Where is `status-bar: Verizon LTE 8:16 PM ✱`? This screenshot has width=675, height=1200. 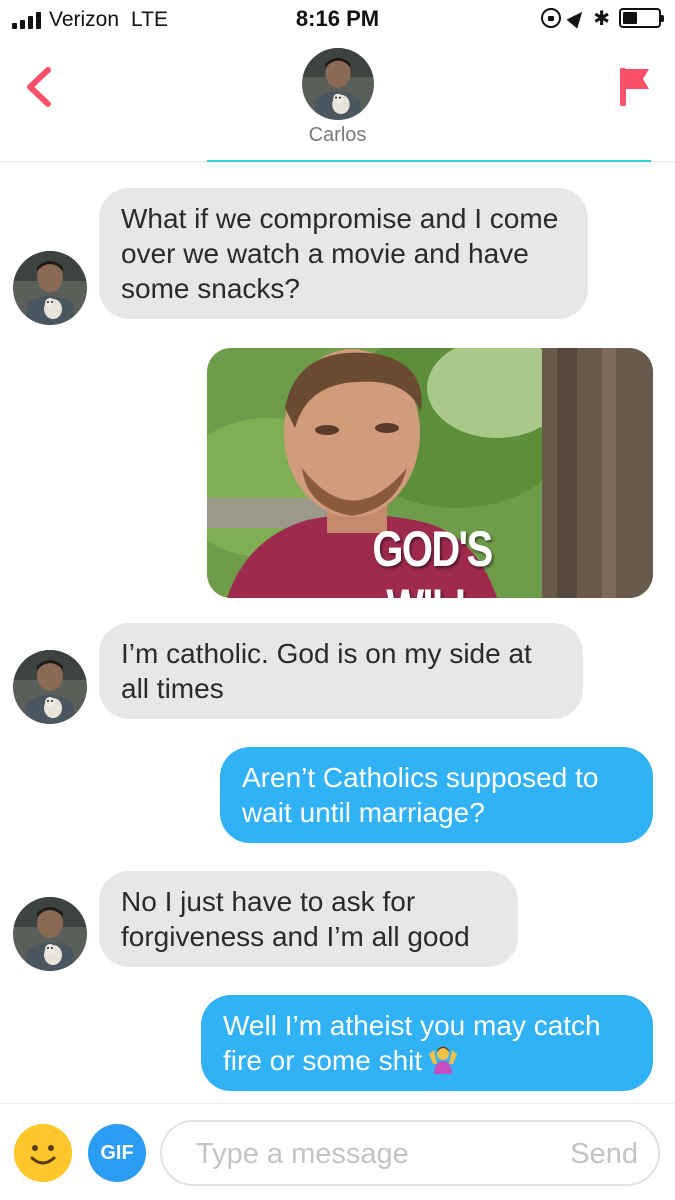
status-bar: Verizon LTE 8:16 PM ✱ is located at coordinates (337, 20).